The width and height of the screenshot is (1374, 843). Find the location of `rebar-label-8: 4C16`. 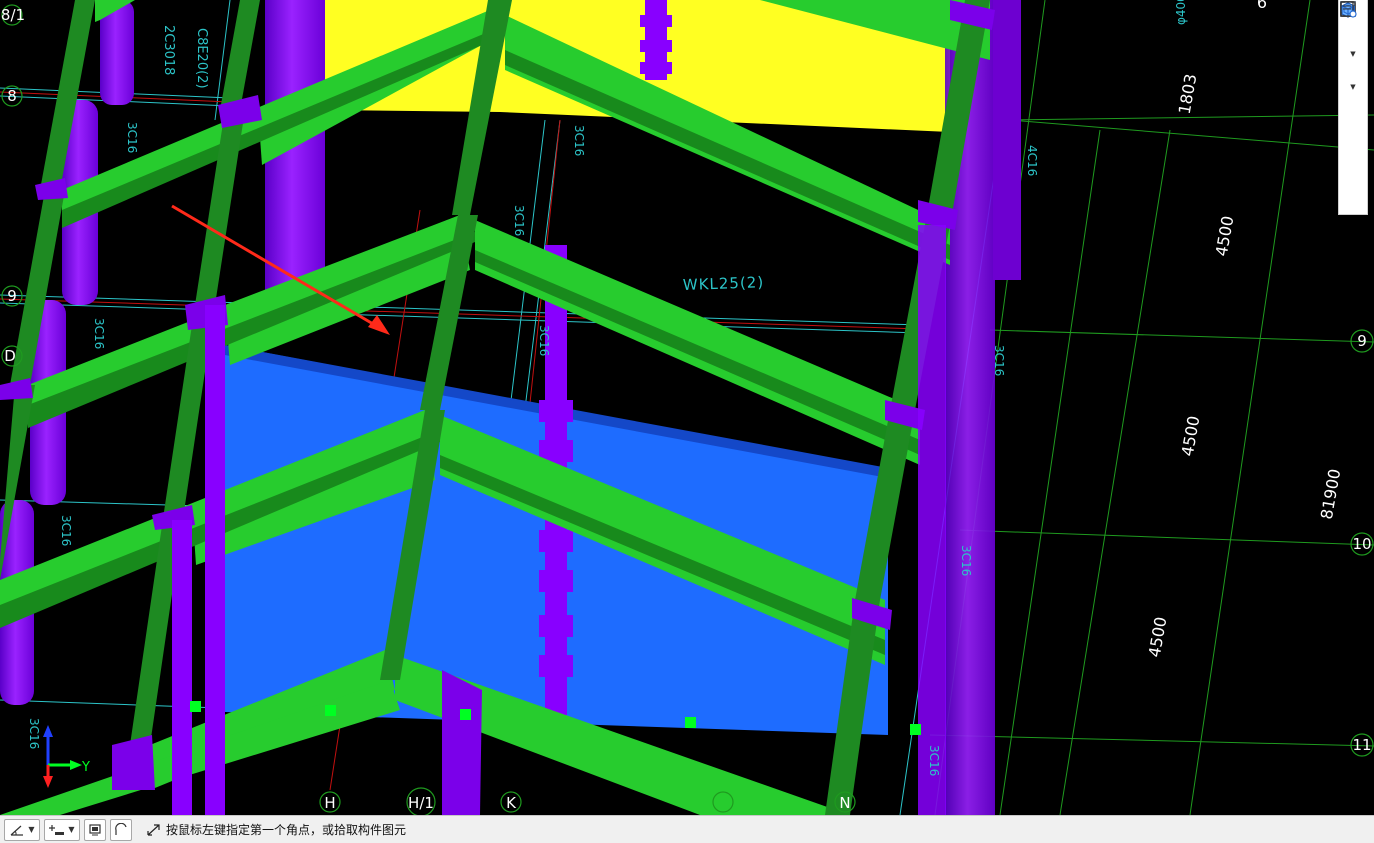

rebar-label-8: 4C16 is located at coordinates (1032, 160).